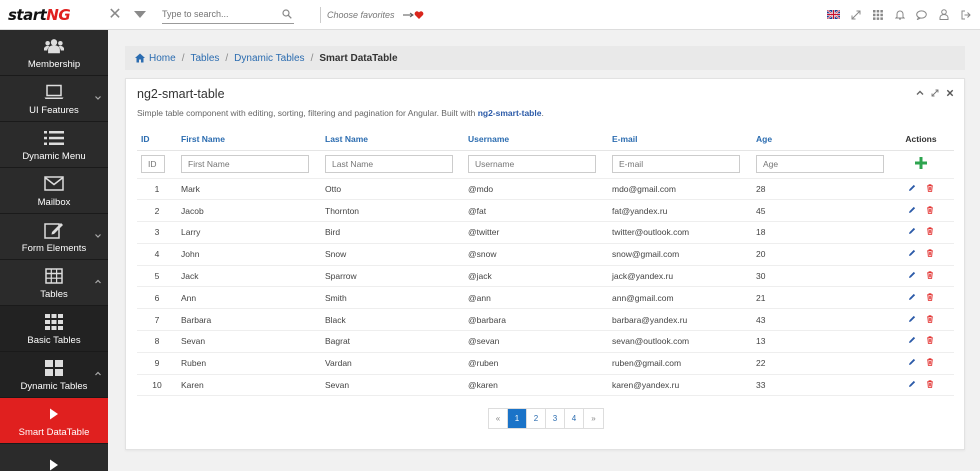 The image size is (980, 471). What do you see at coordinates (536, 385) in the screenshot?
I see `cell-username: @karen` at bounding box center [536, 385].